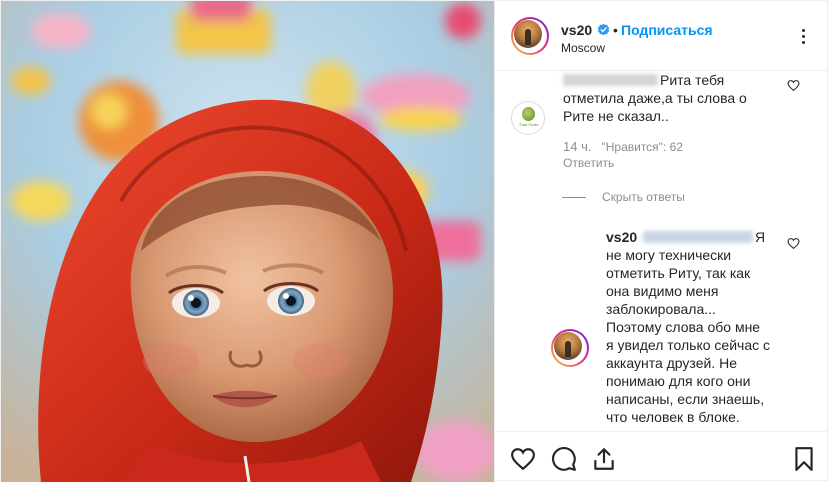  What do you see at coordinates (577, 146) in the screenshot?
I see `comment-time: 14 ч.` at bounding box center [577, 146].